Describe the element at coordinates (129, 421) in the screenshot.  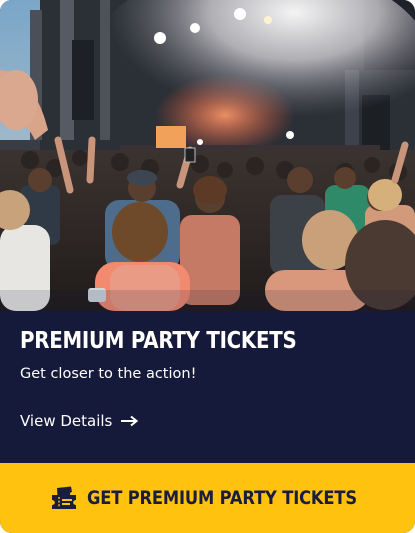
I see `arrow-right-icon` at that location.